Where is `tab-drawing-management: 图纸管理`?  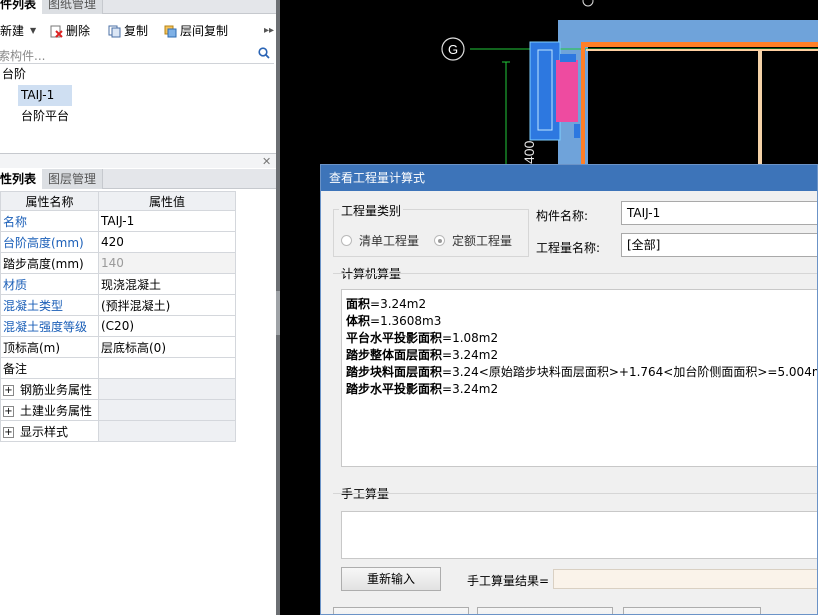 tab-drawing-management: 图纸管理 is located at coordinates (73, 7).